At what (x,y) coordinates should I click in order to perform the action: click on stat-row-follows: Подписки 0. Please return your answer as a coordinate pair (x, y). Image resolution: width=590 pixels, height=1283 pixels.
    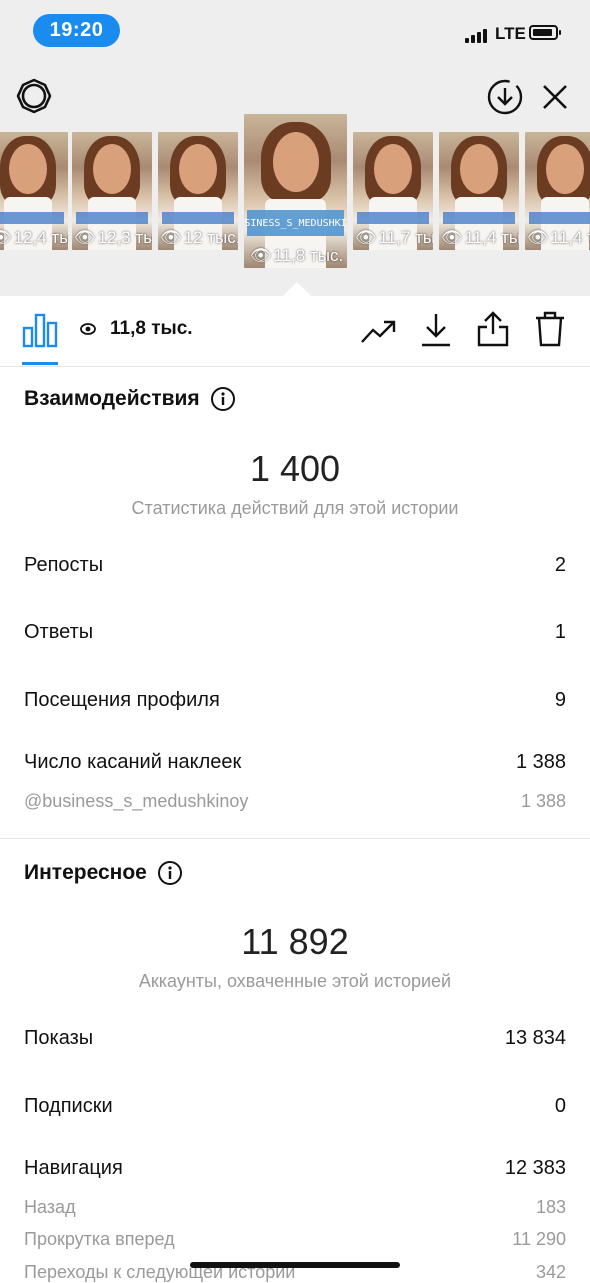
    Looking at the image, I should click on (295, 1106).